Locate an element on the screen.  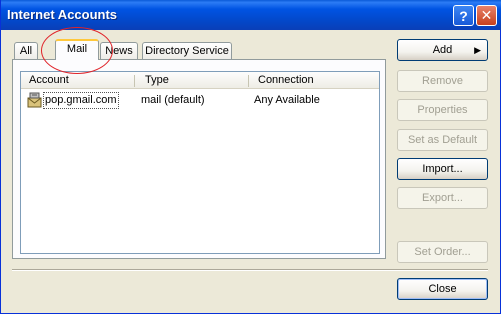
tab-news: News is located at coordinates (119, 51).